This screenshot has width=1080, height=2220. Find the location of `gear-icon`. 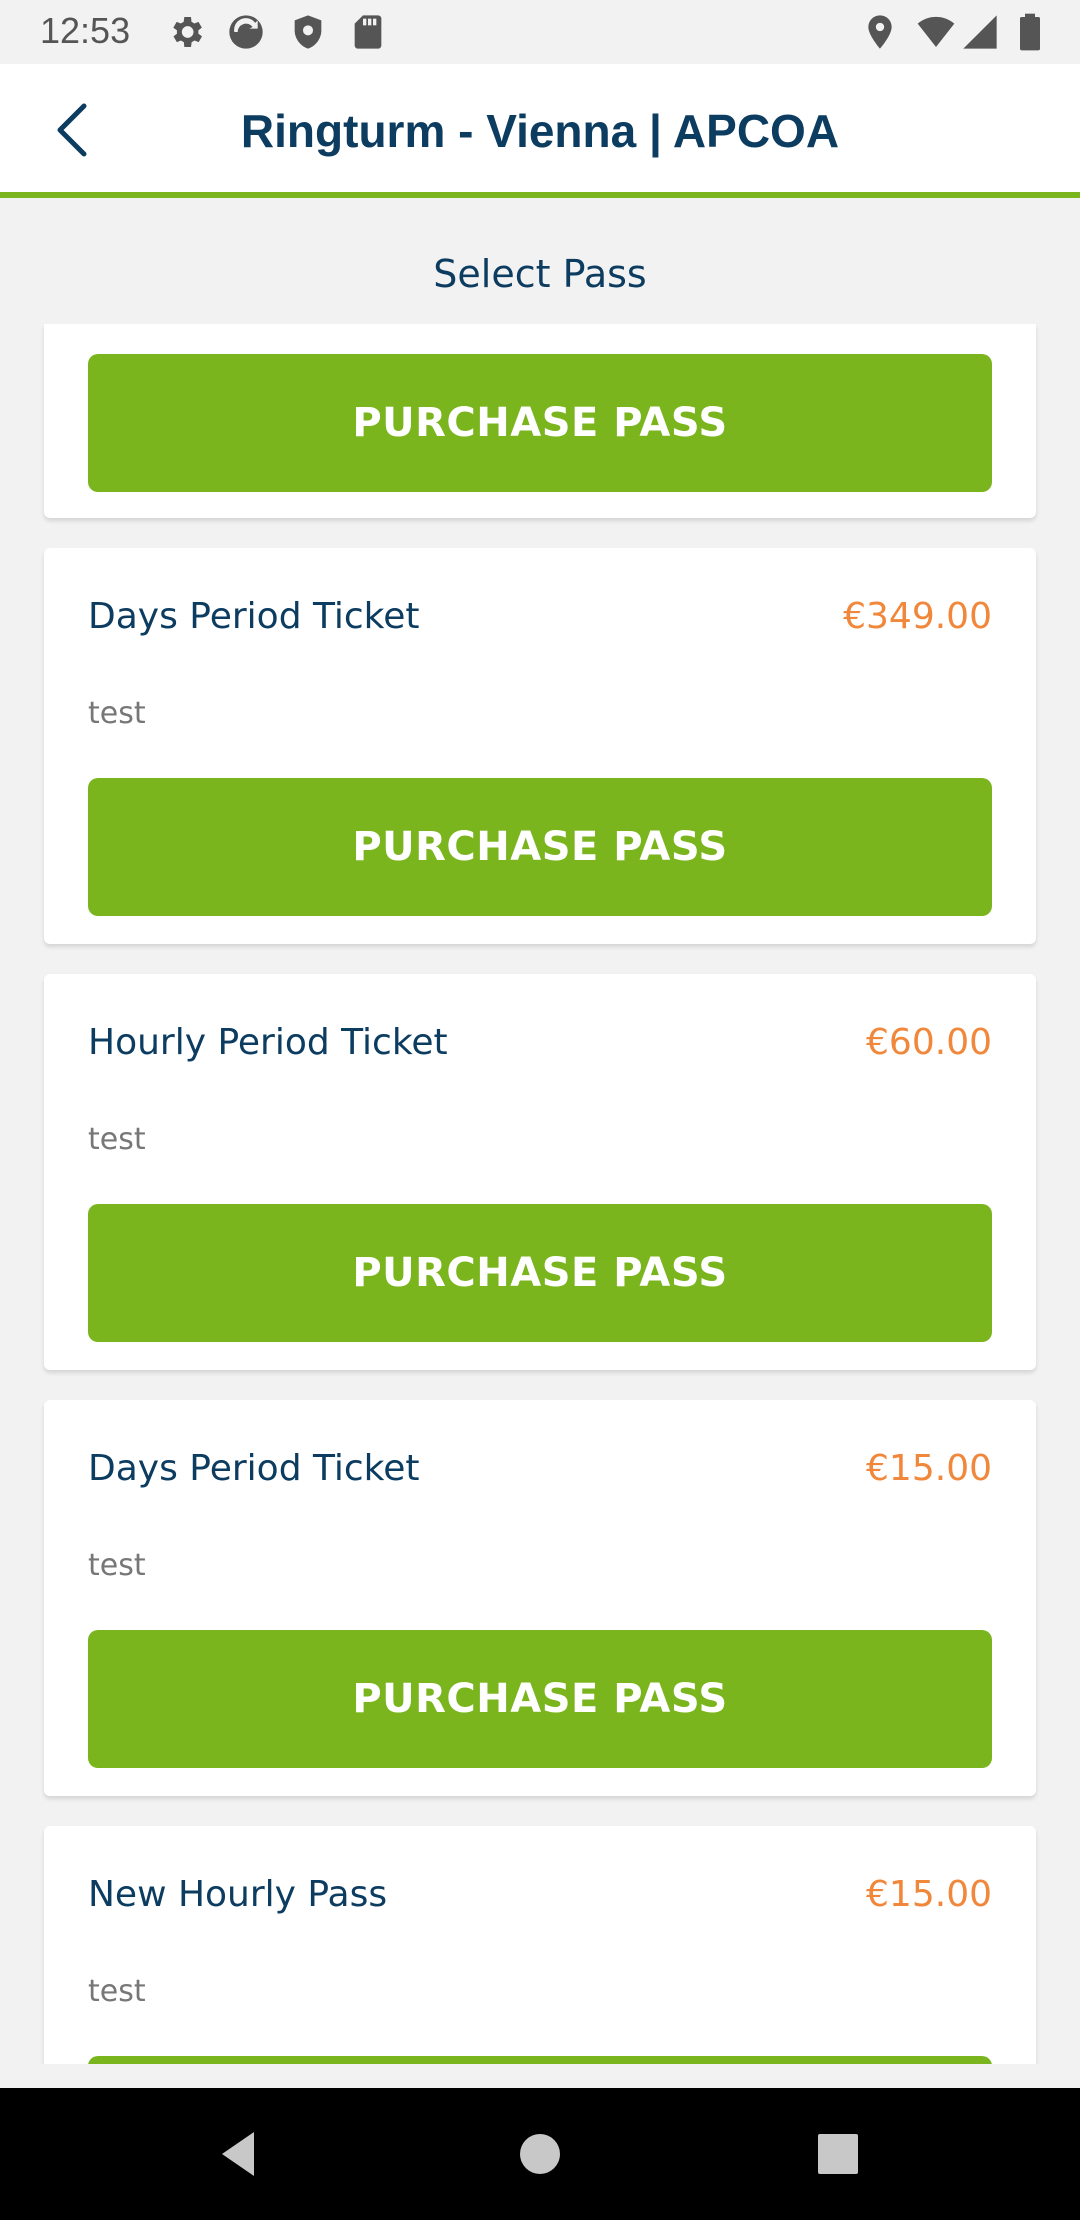

gear-icon is located at coordinates (187, 32).